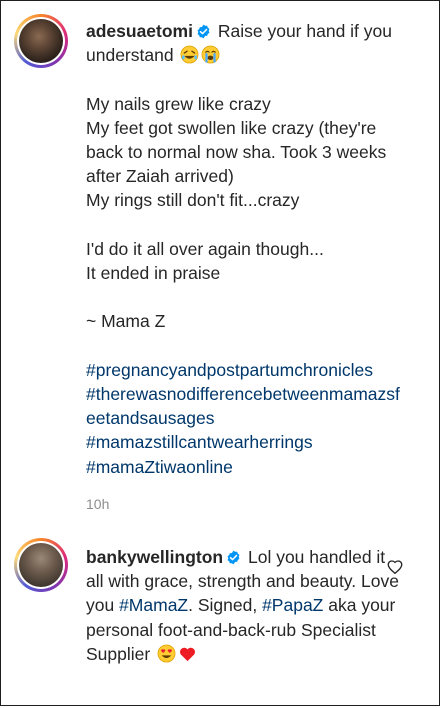 The width and height of the screenshot is (442, 708). I want to click on comment-line: My rings still don't fit...crazy, so click(193, 200).